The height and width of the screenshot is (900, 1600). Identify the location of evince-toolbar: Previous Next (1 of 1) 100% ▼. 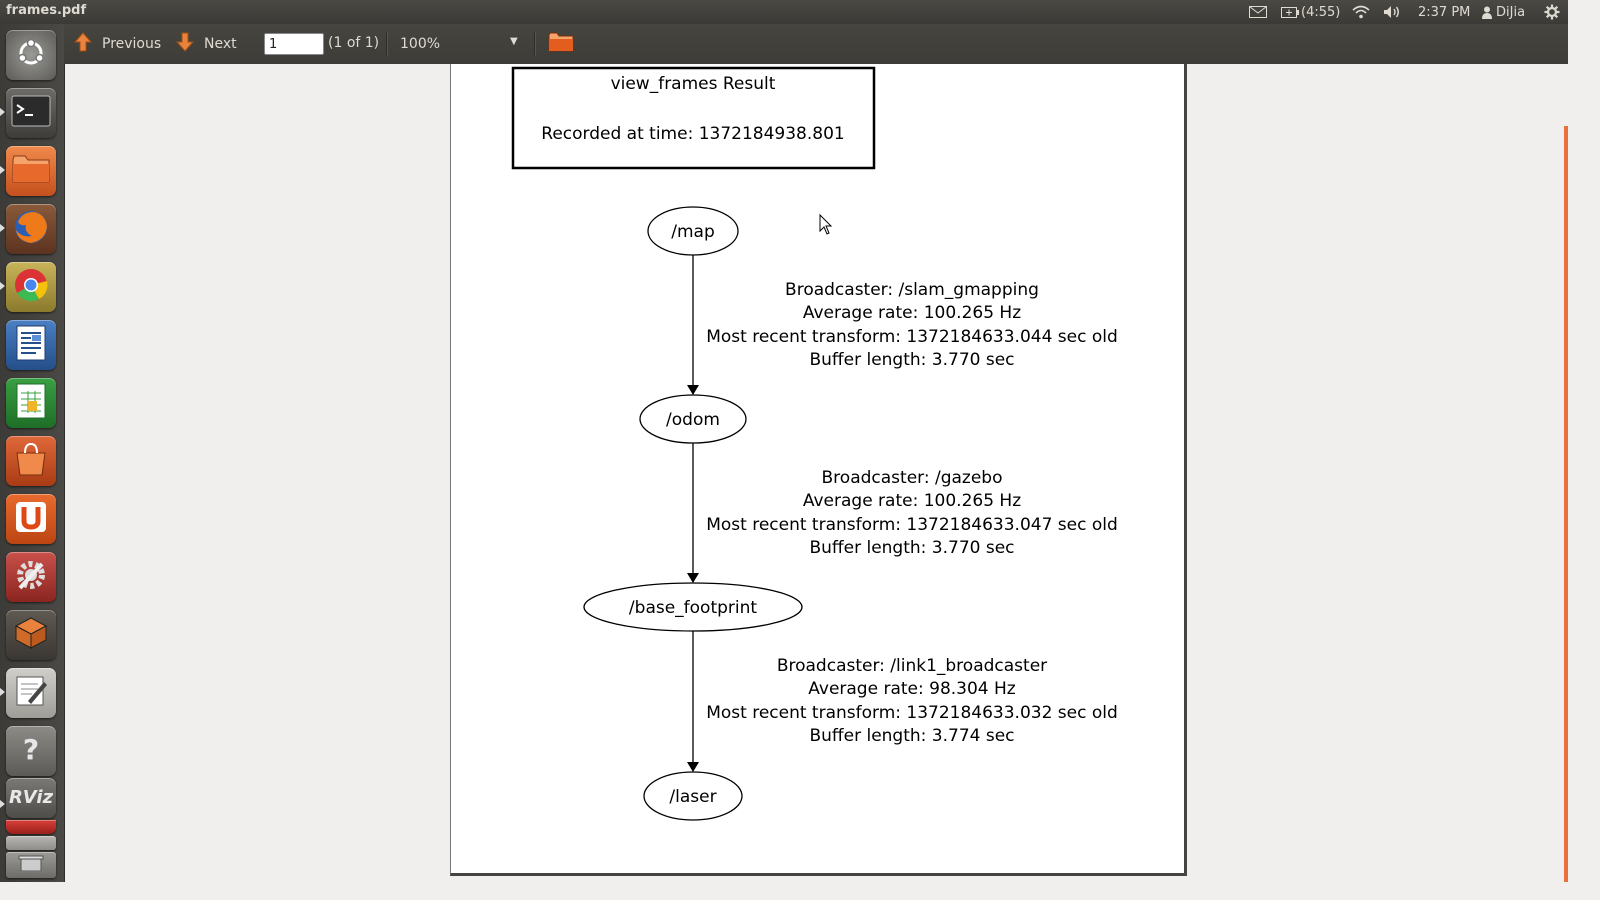
(816, 44).